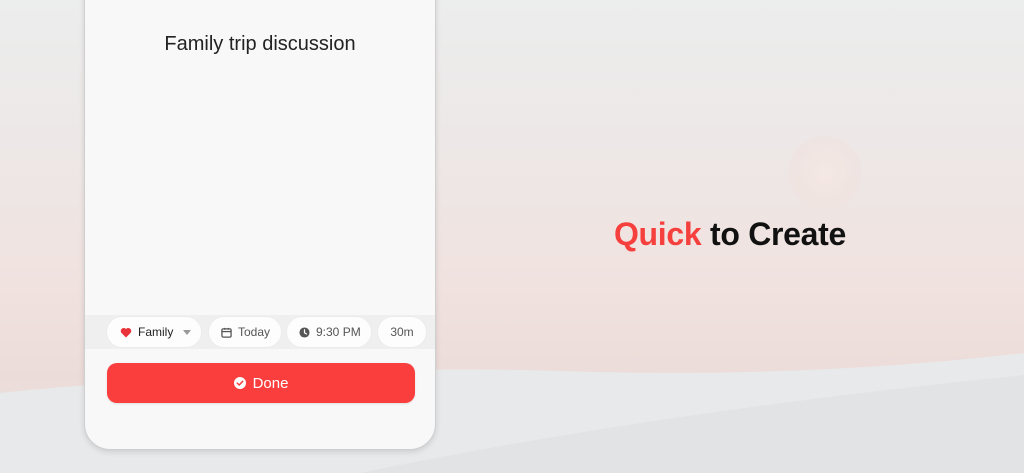 The height and width of the screenshot is (473, 1024). I want to click on check-circle-icon, so click(239, 383).